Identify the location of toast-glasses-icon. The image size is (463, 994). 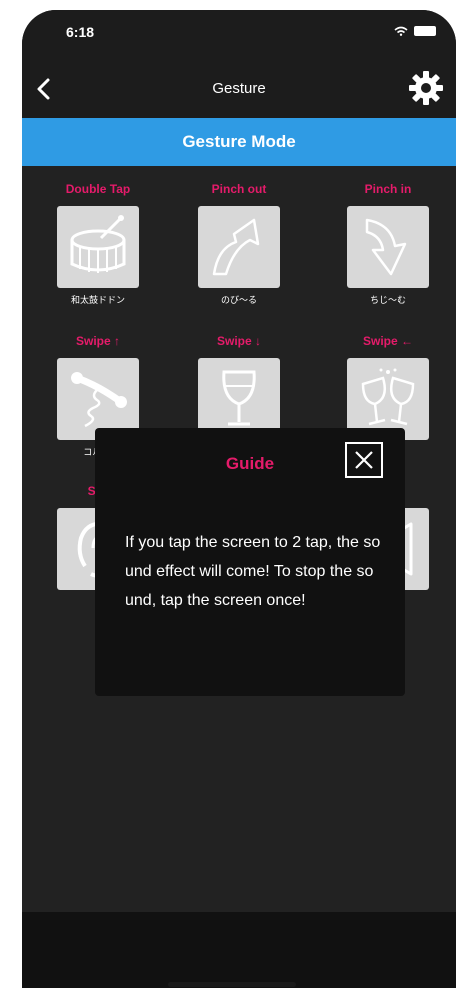
(388, 397).